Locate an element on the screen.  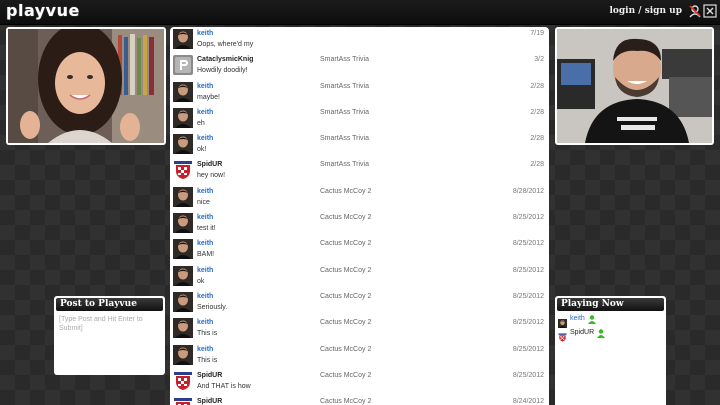
feed-item: keith ok! SmartAss Trivia 2/28 is located at coordinates (359, 145).